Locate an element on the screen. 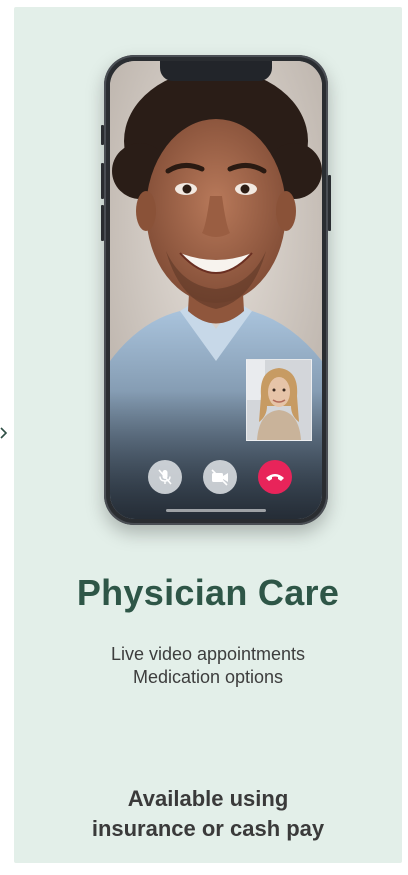 The image size is (408, 875). patient-video-feed is located at coordinates (279, 400).